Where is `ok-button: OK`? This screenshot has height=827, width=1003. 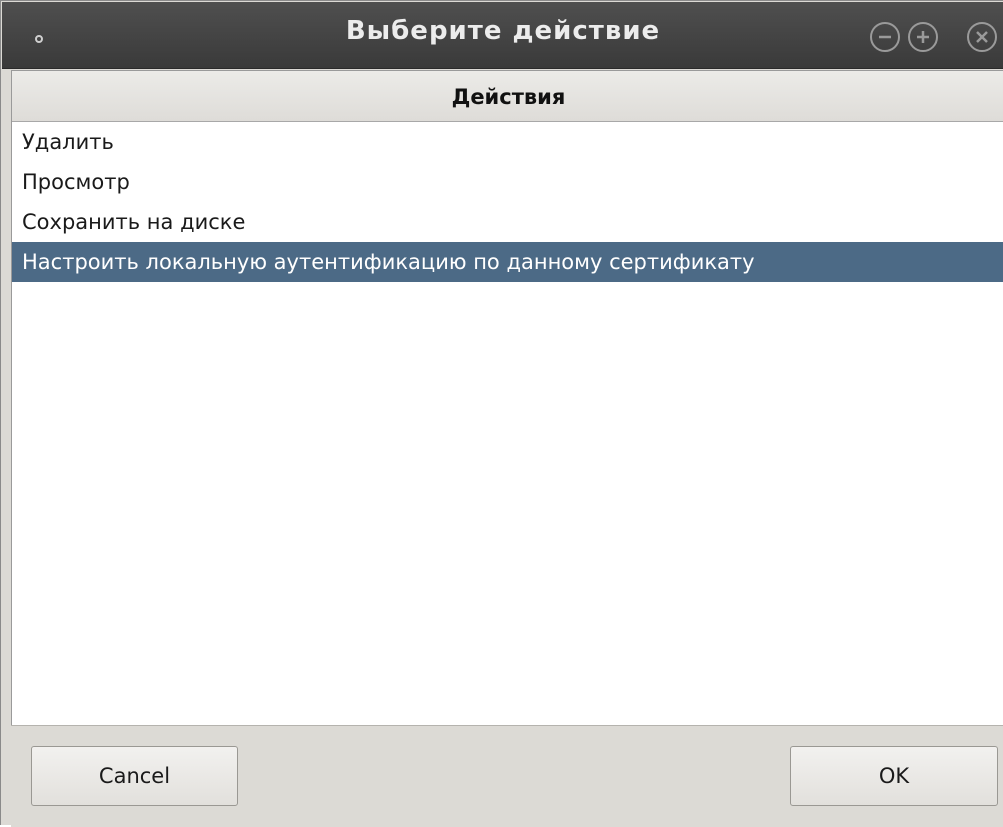 ok-button: OK is located at coordinates (894, 776).